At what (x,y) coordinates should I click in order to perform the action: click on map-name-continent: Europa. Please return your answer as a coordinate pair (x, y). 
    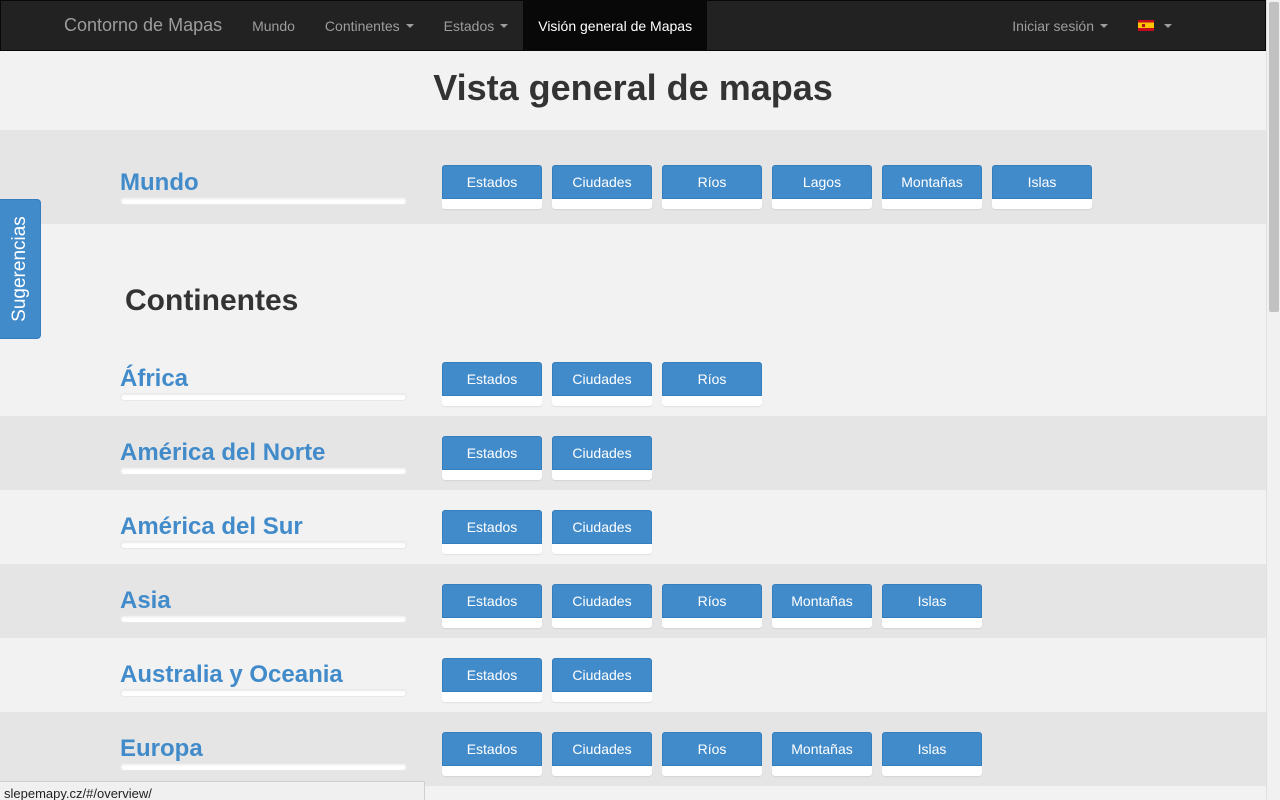
    Looking at the image, I should click on (161, 749).